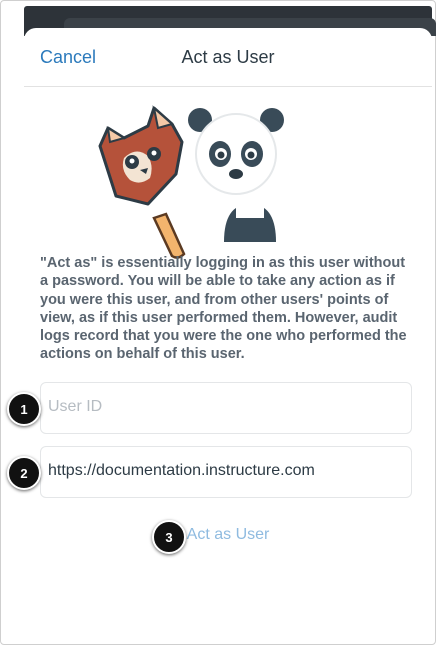  What do you see at coordinates (223, 407) in the screenshot?
I see `user-id-input` at bounding box center [223, 407].